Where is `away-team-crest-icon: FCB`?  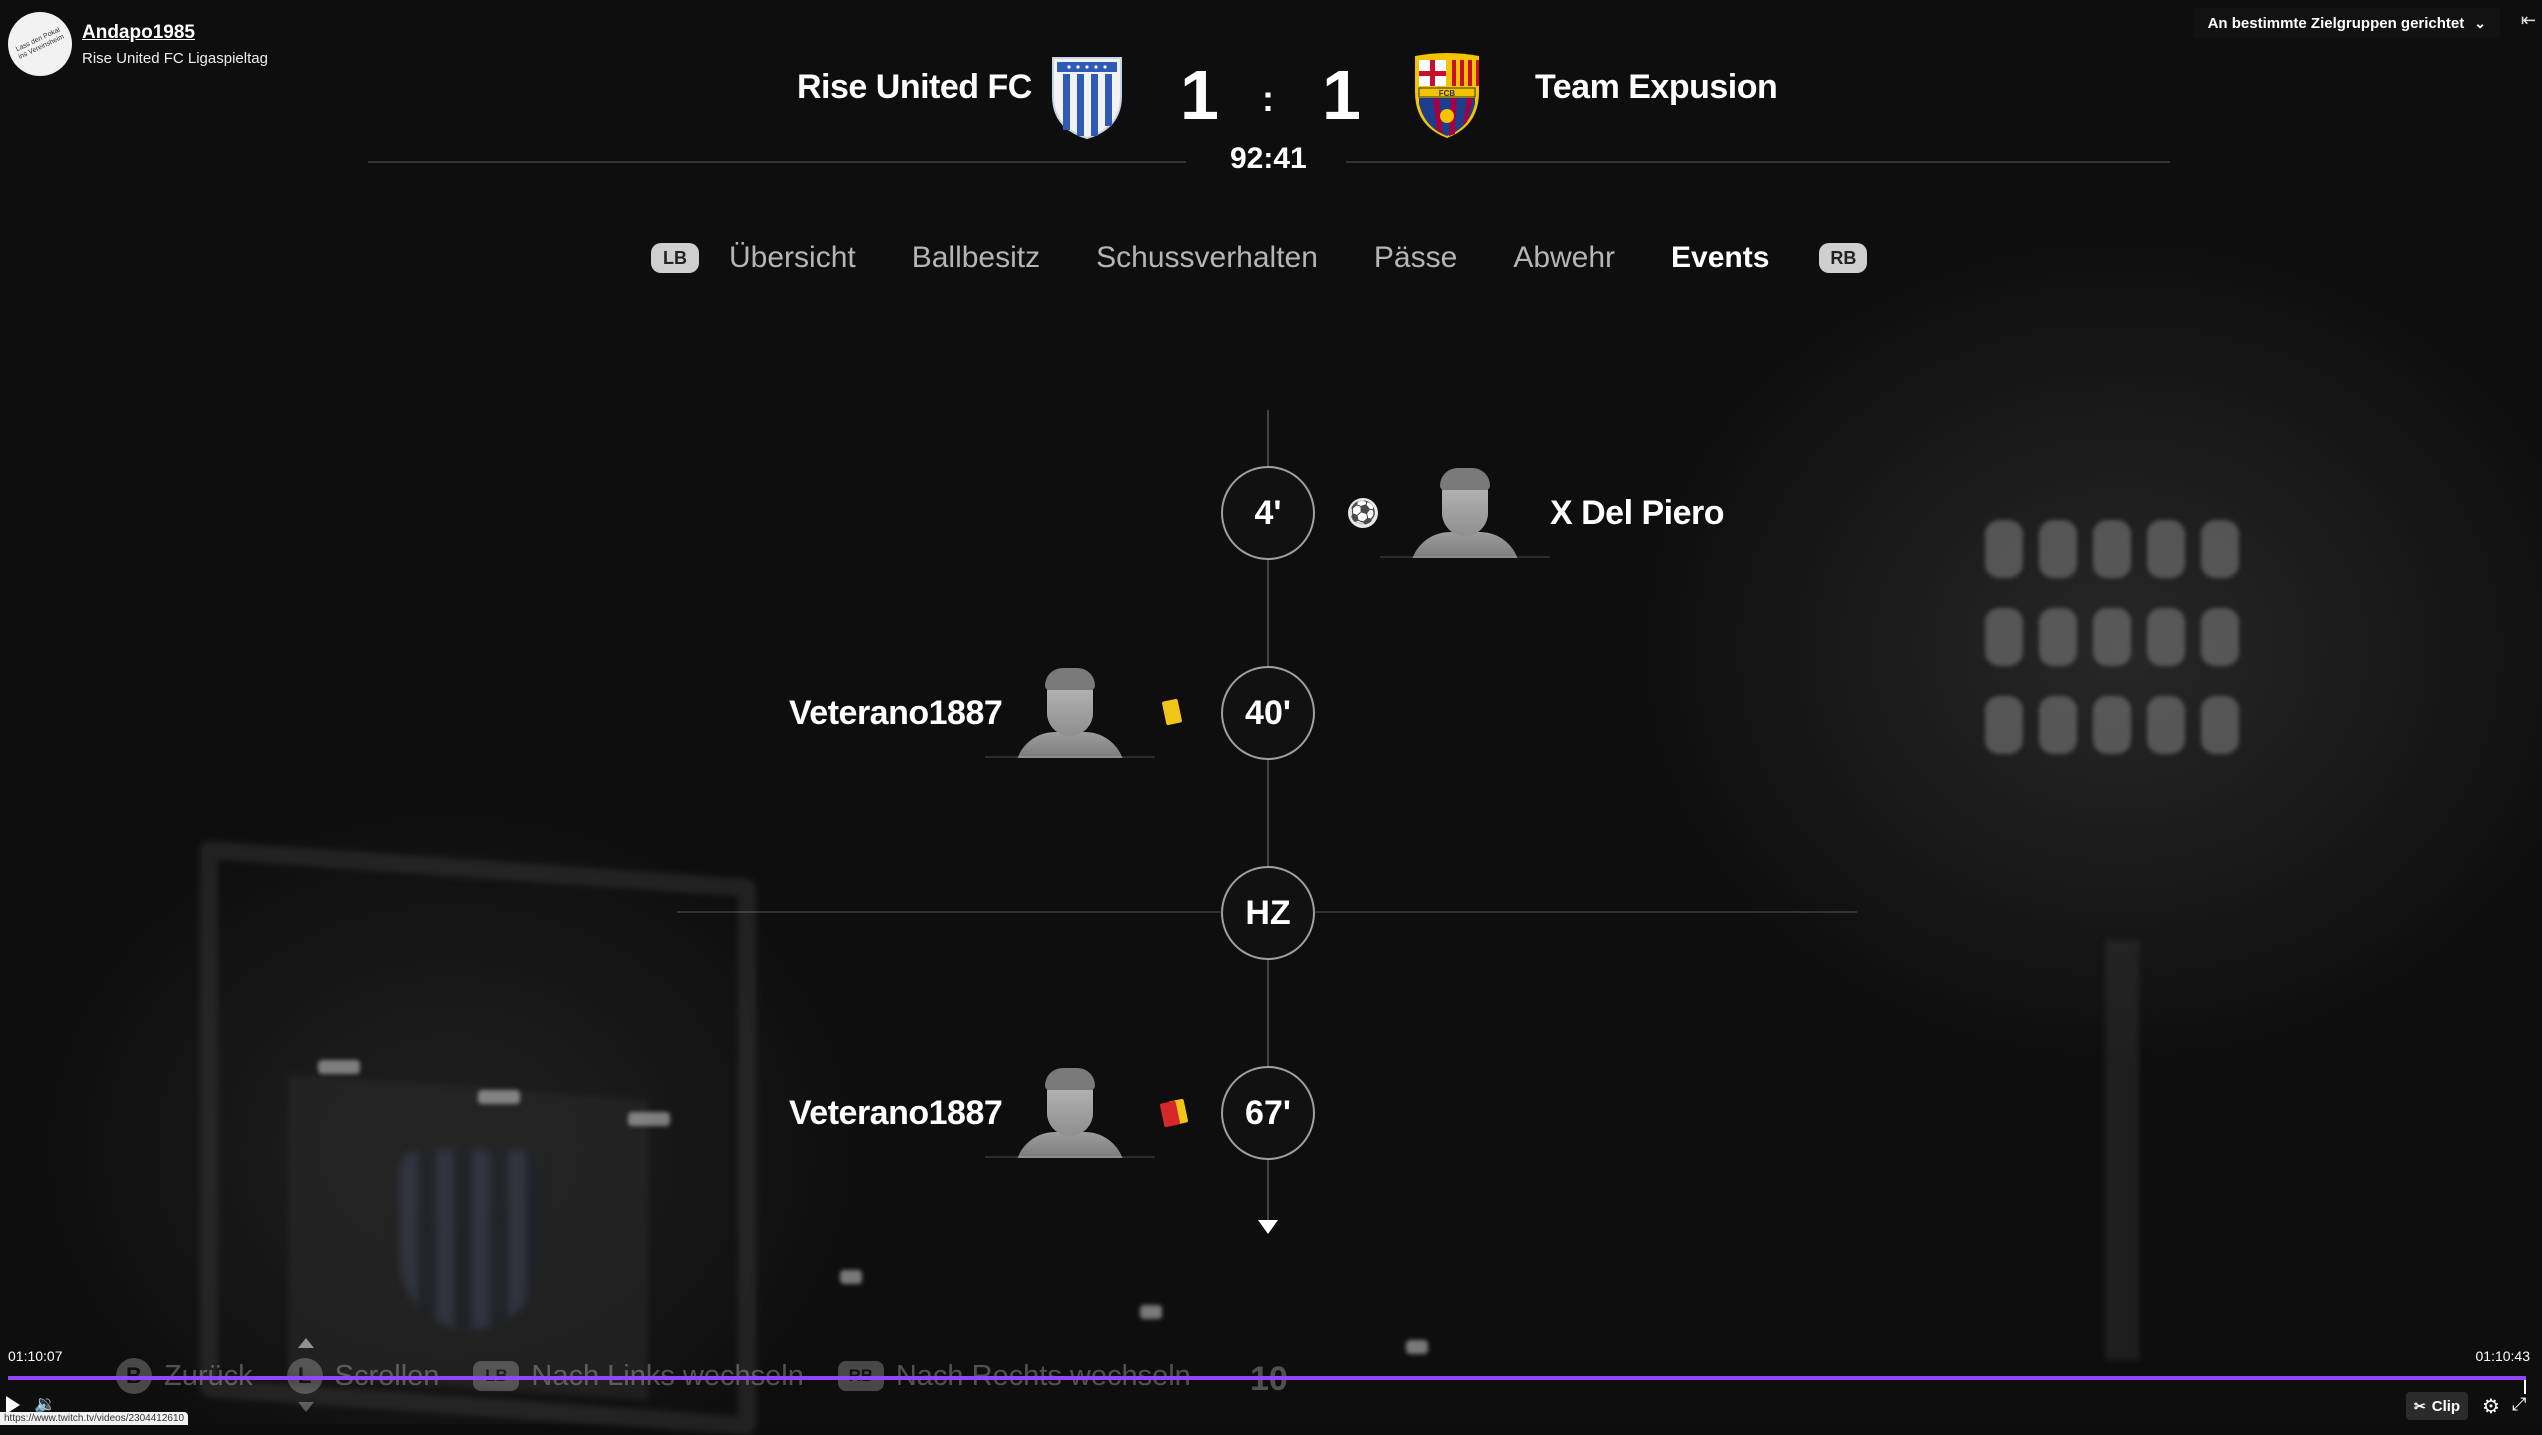 away-team-crest-icon: FCB is located at coordinates (1447, 95).